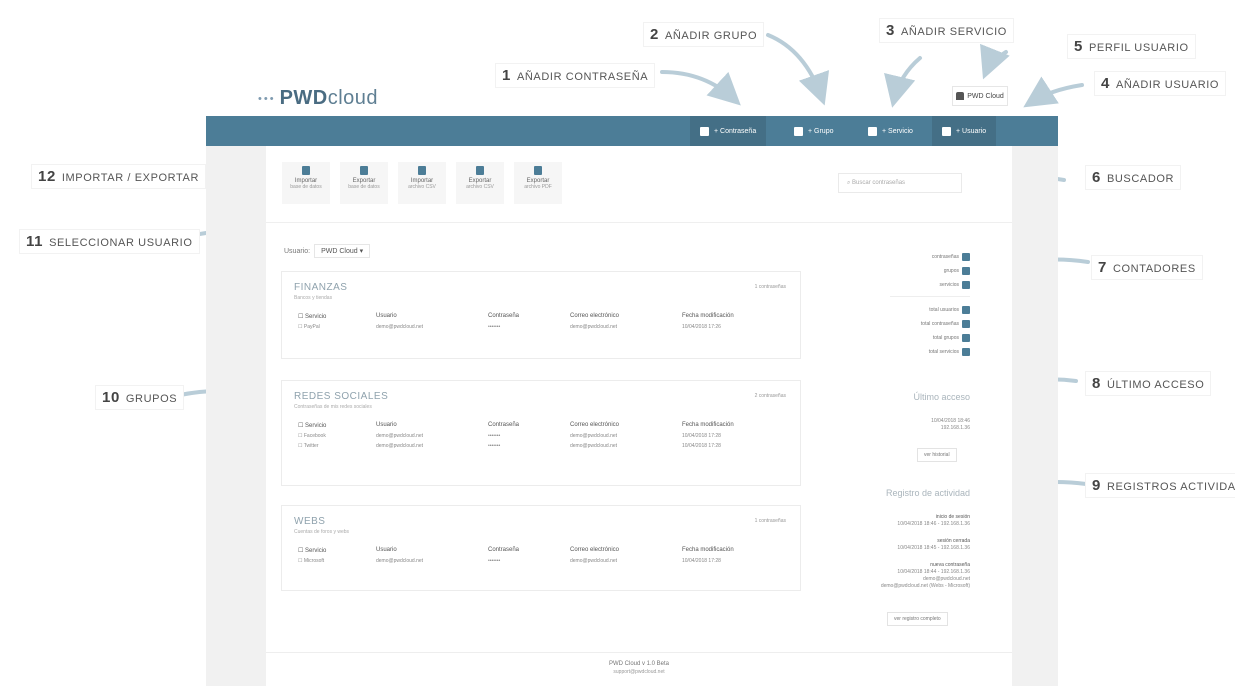 This screenshot has height=686, width=1235. What do you see at coordinates (915, 285) in the screenshot?
I see `counter-services: servicios` at bounding box center [915, 285].